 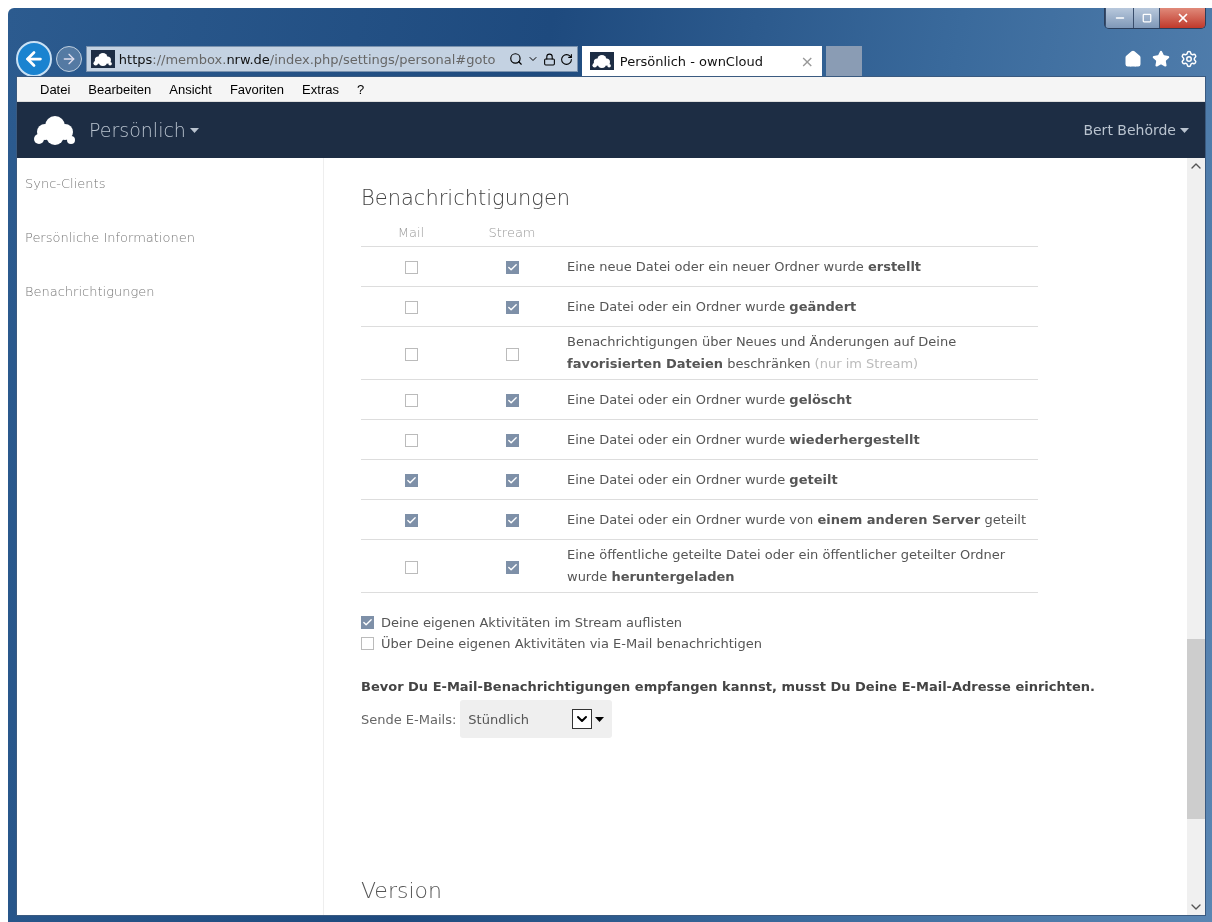 What do you see at coordinates (1136, 130) in the screenshot?
I see `user-menu-button: Bert Behörde` at bounding box center [1136, 130].